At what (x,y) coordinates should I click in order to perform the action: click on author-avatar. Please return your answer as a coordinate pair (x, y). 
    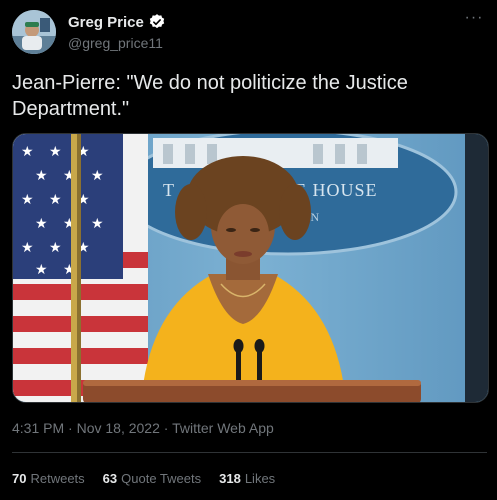
    Looking at the image, I should click on (34, 32).